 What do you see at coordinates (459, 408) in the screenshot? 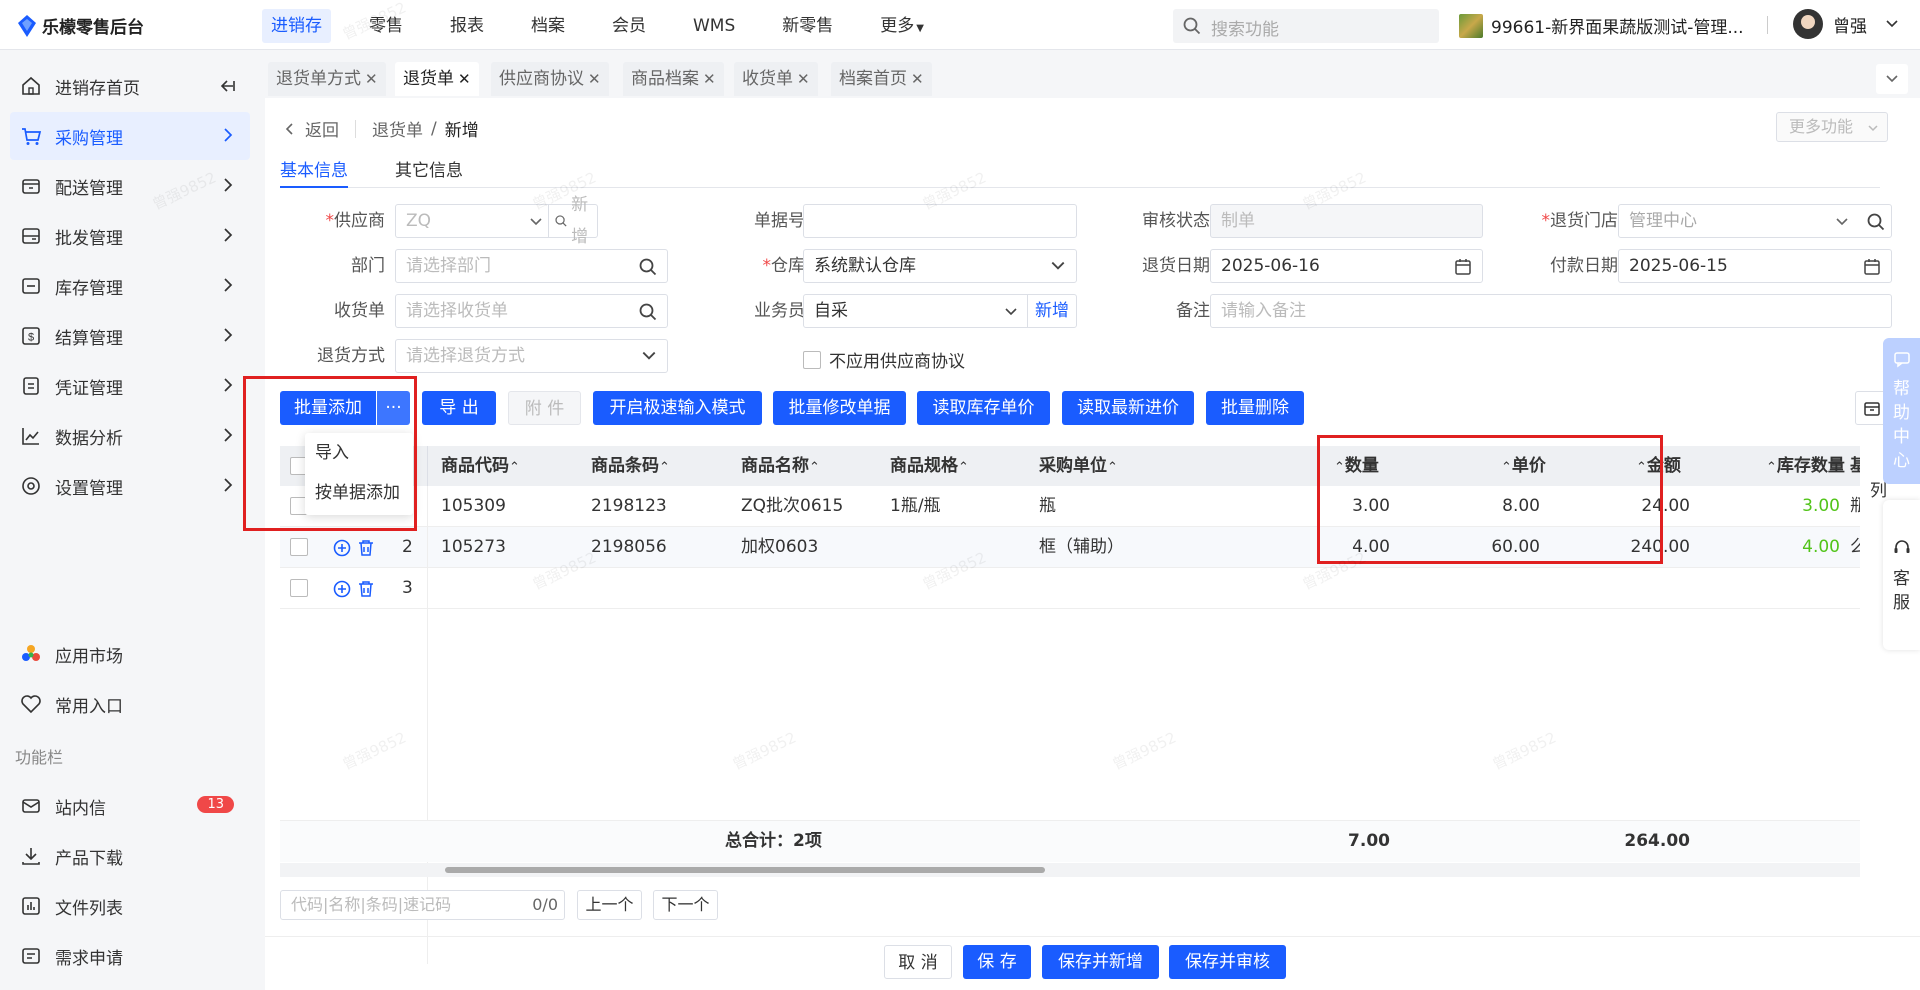
I see `export-button: 导 出` at bounding box center [459, 408].